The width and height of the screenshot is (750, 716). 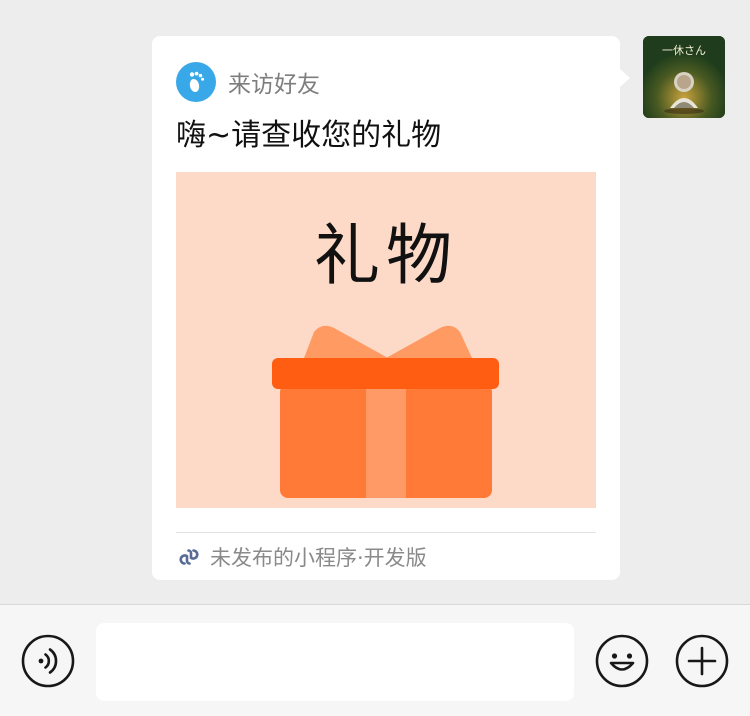 I want to click on gift-box-icon, so click(x=385, y=411).